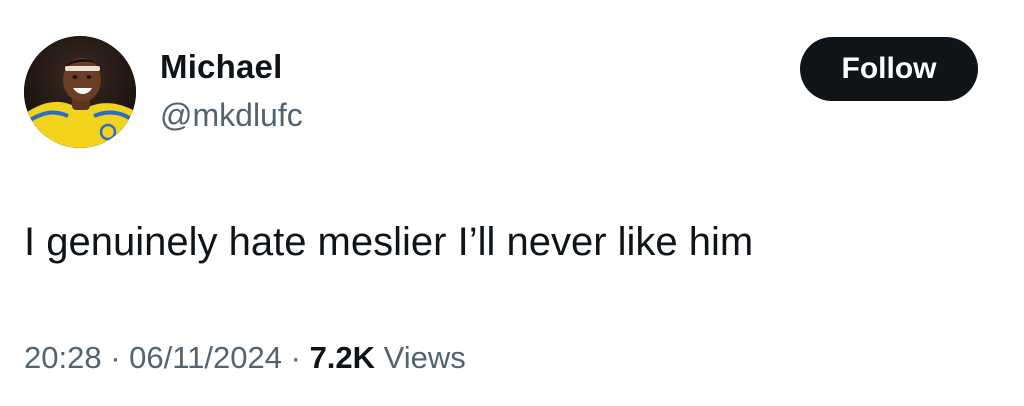  I want to click on avatar-photo-icon, so click(80, 92).